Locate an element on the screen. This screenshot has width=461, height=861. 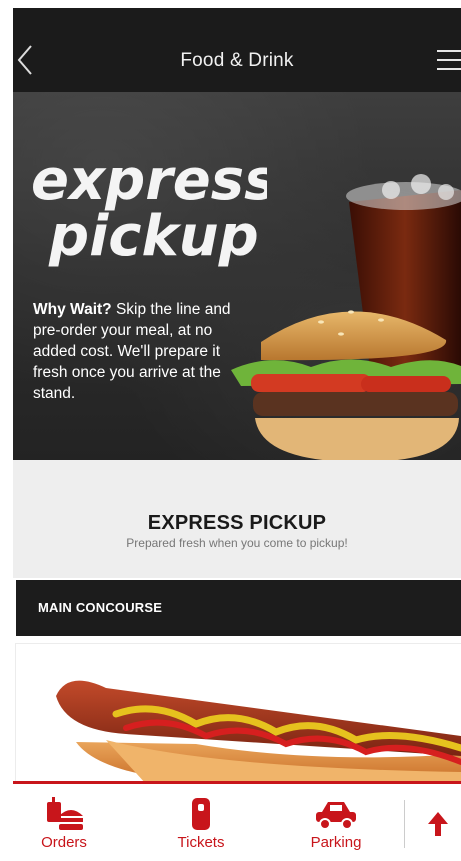
tab-orders-label: Orders is located at coordinates (64, 842).